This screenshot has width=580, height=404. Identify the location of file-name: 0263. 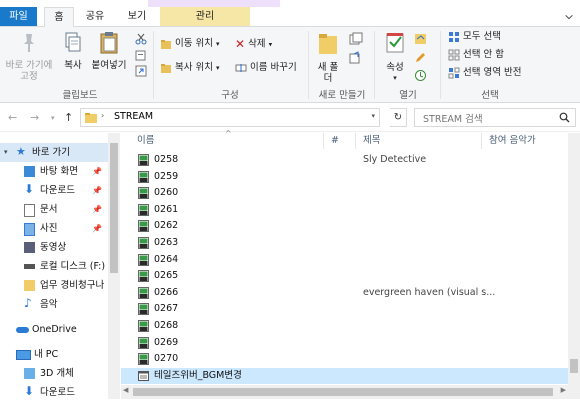
(166, 243).